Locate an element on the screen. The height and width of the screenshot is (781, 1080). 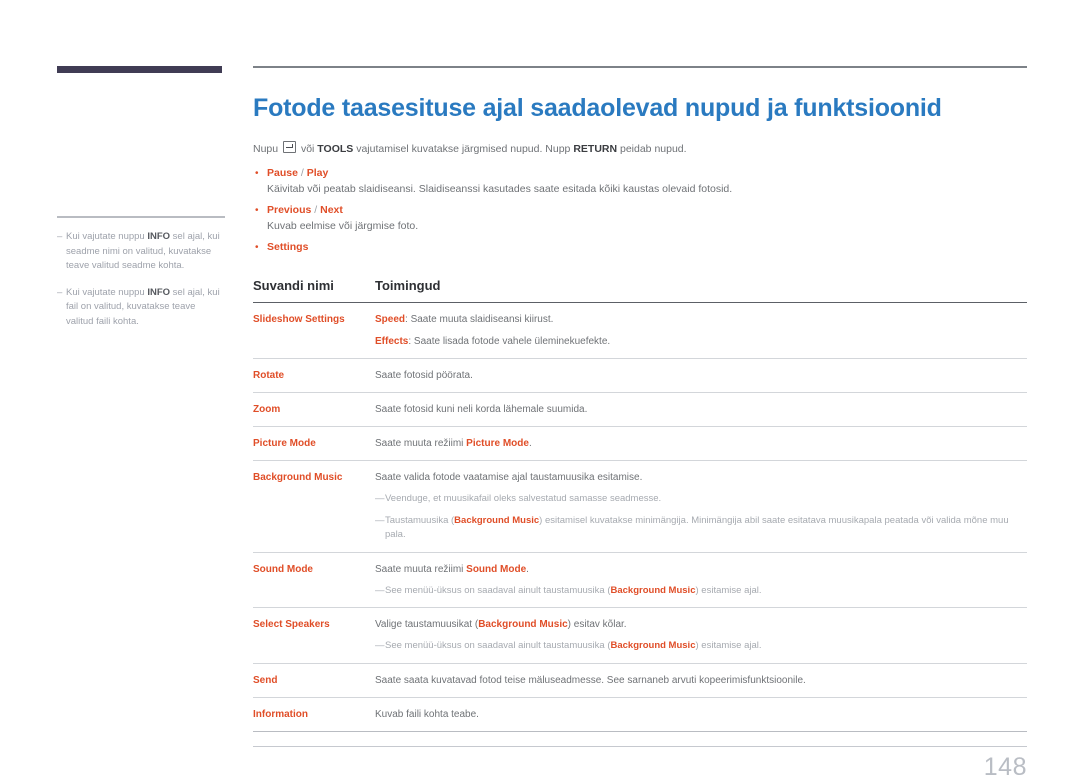
highlighted-term: Picture Mode is located at coordinates (497, 443).